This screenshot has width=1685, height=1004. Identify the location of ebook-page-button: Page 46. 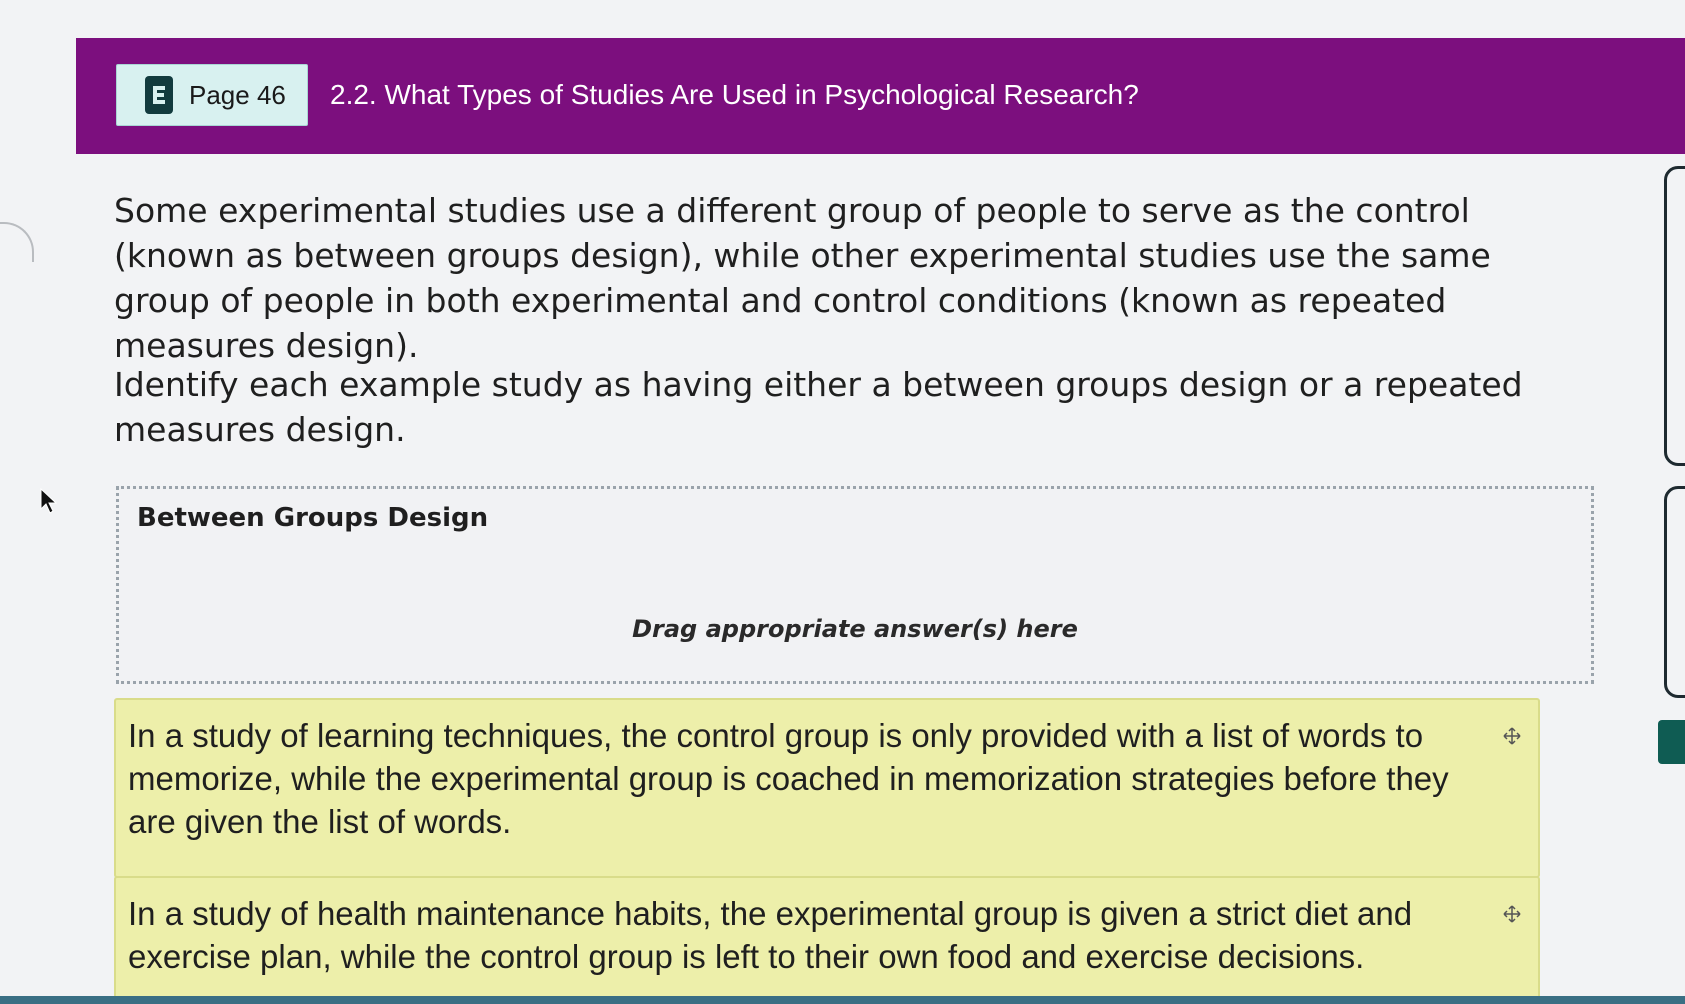
(212, 95).